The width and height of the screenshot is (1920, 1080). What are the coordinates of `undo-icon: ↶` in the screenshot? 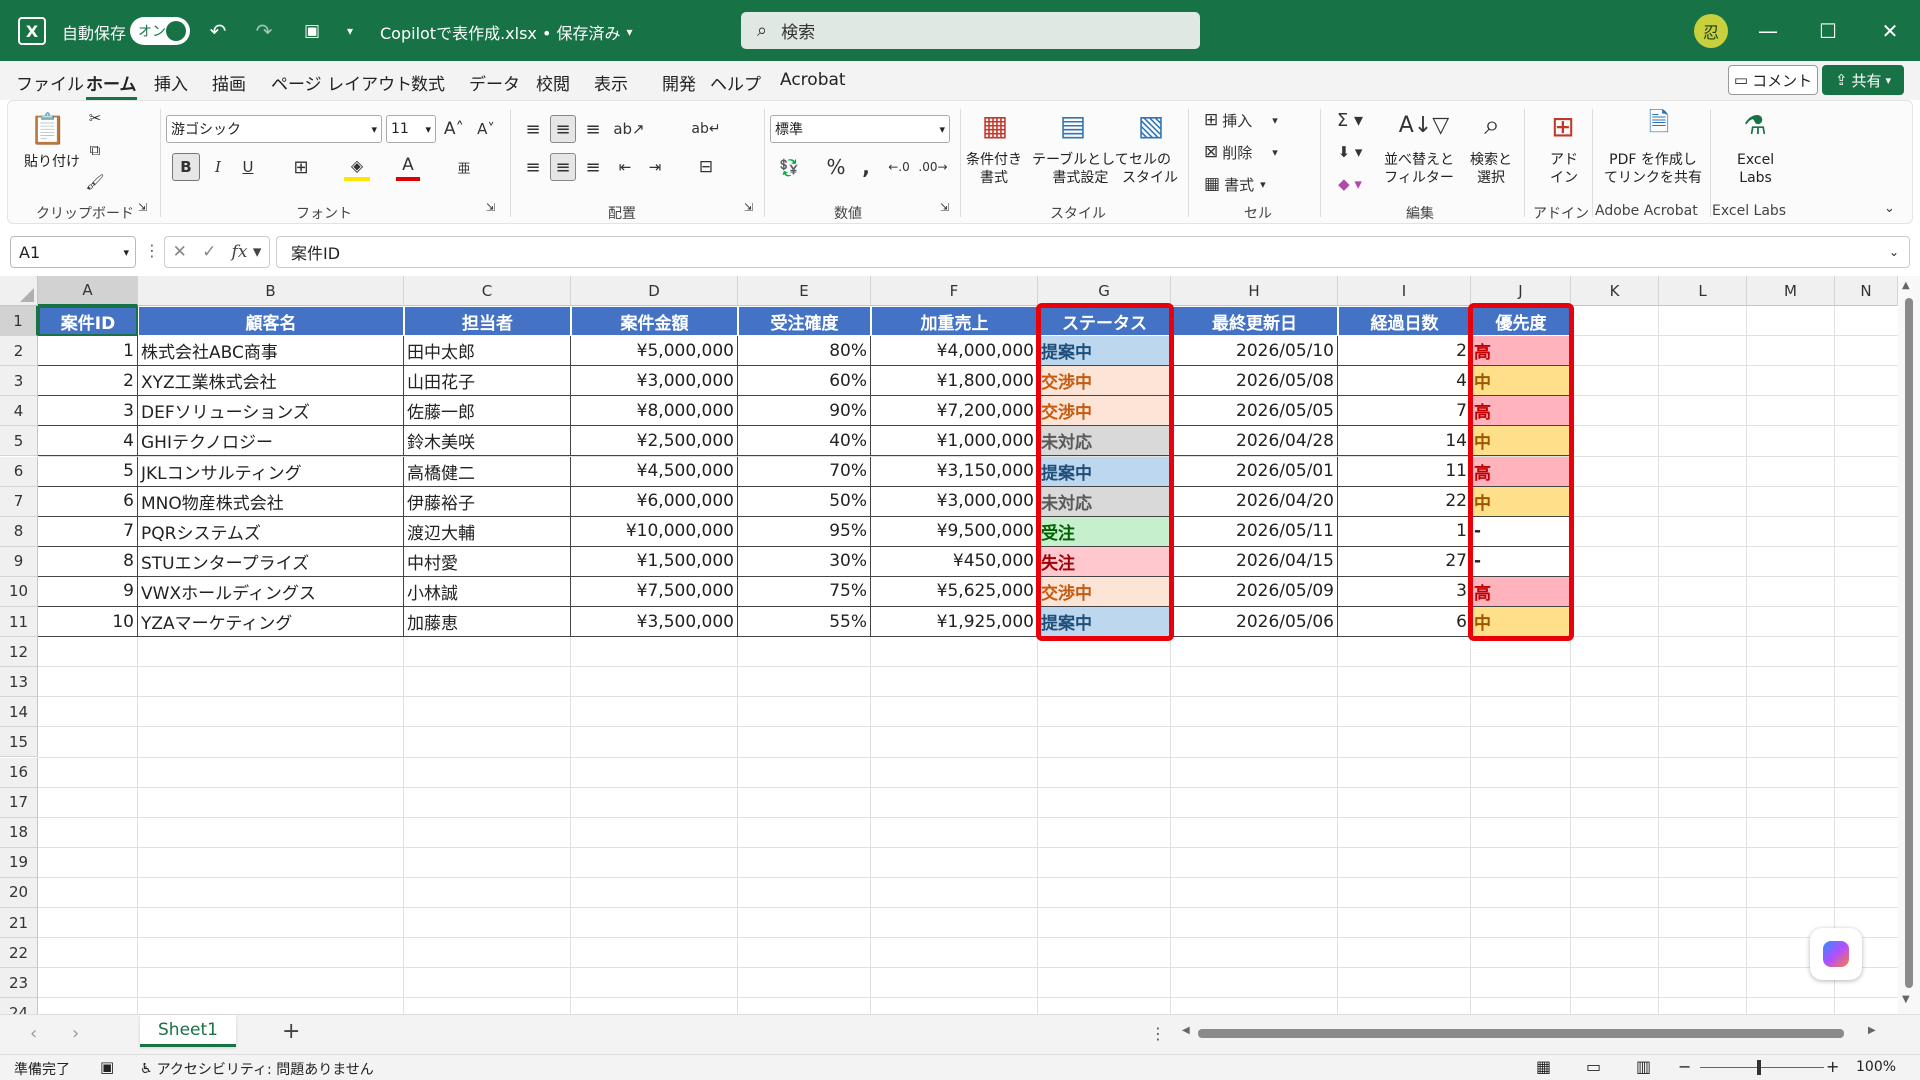 It's located at (218, 31).